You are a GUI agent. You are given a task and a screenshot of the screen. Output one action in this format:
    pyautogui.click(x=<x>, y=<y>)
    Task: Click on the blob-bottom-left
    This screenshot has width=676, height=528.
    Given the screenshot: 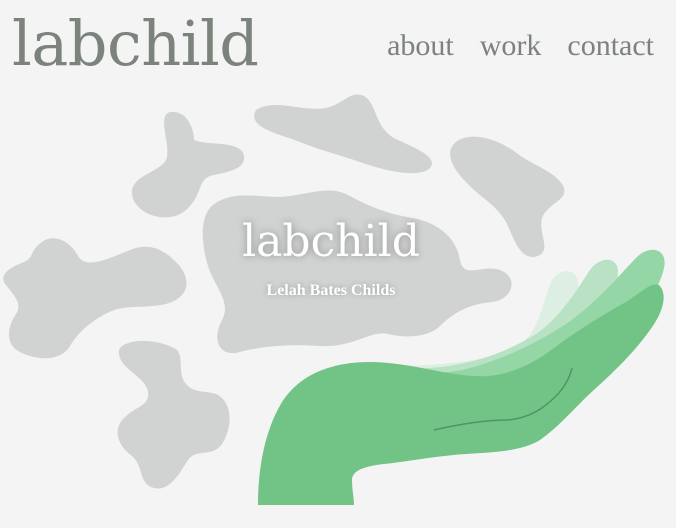 What is the action you would take?
    pyautogui.click(x=173, y=414)
    